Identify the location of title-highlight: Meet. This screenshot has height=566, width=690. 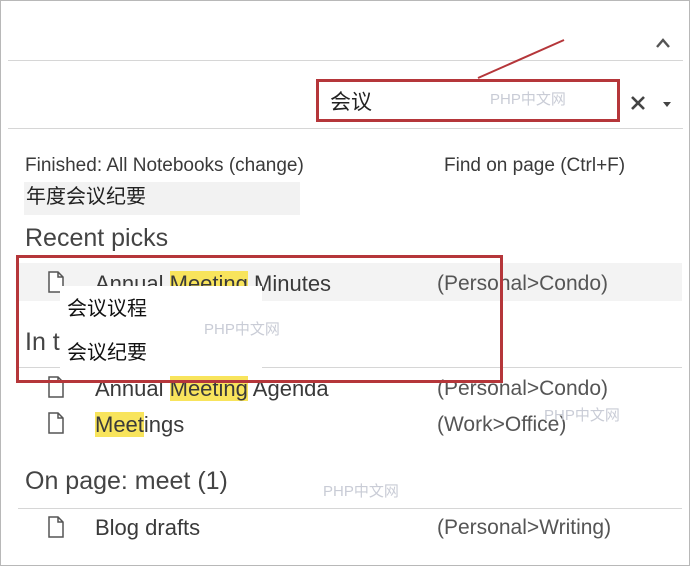
(119, 424).